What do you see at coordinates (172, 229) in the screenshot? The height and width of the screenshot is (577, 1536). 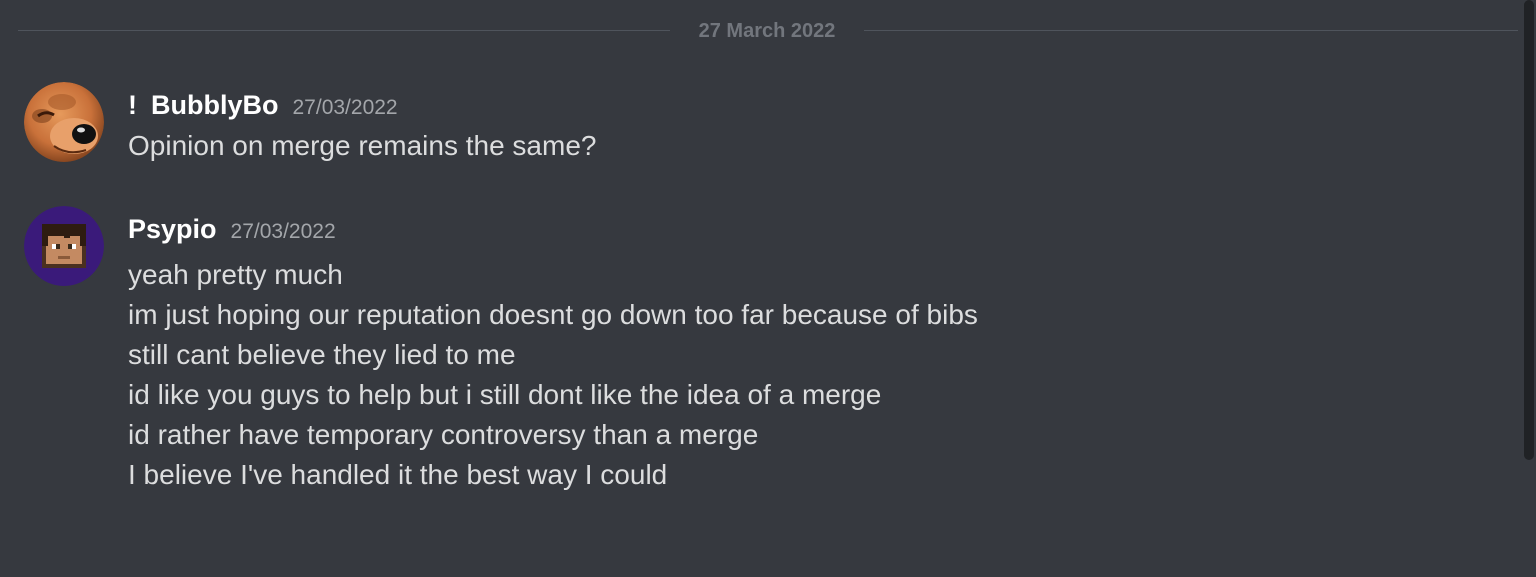 I see `username: Psypio` at bounding box center [172, 229].